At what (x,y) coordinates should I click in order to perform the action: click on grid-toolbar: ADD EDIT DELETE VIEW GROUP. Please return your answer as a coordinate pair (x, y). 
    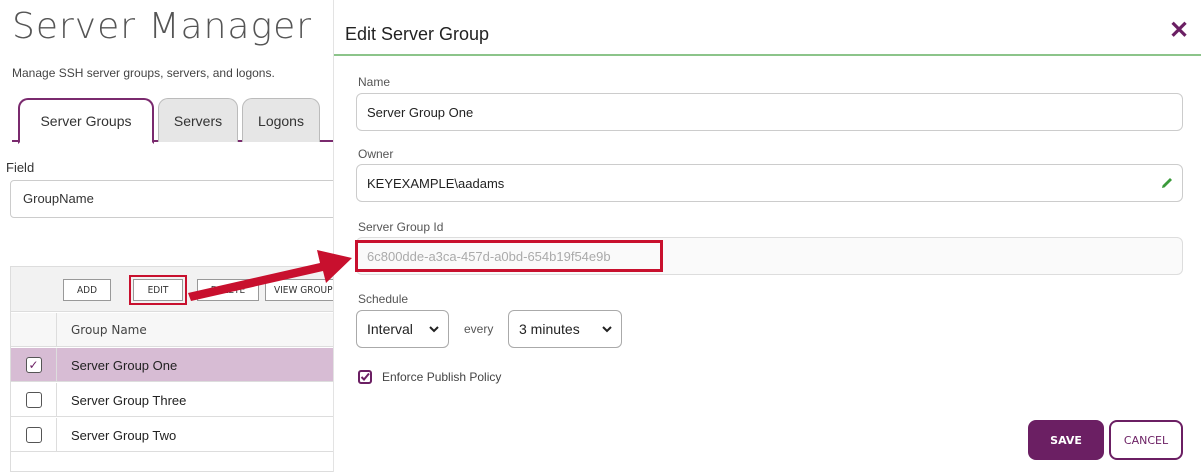
    Looking at the image, I should click on (172, 289).